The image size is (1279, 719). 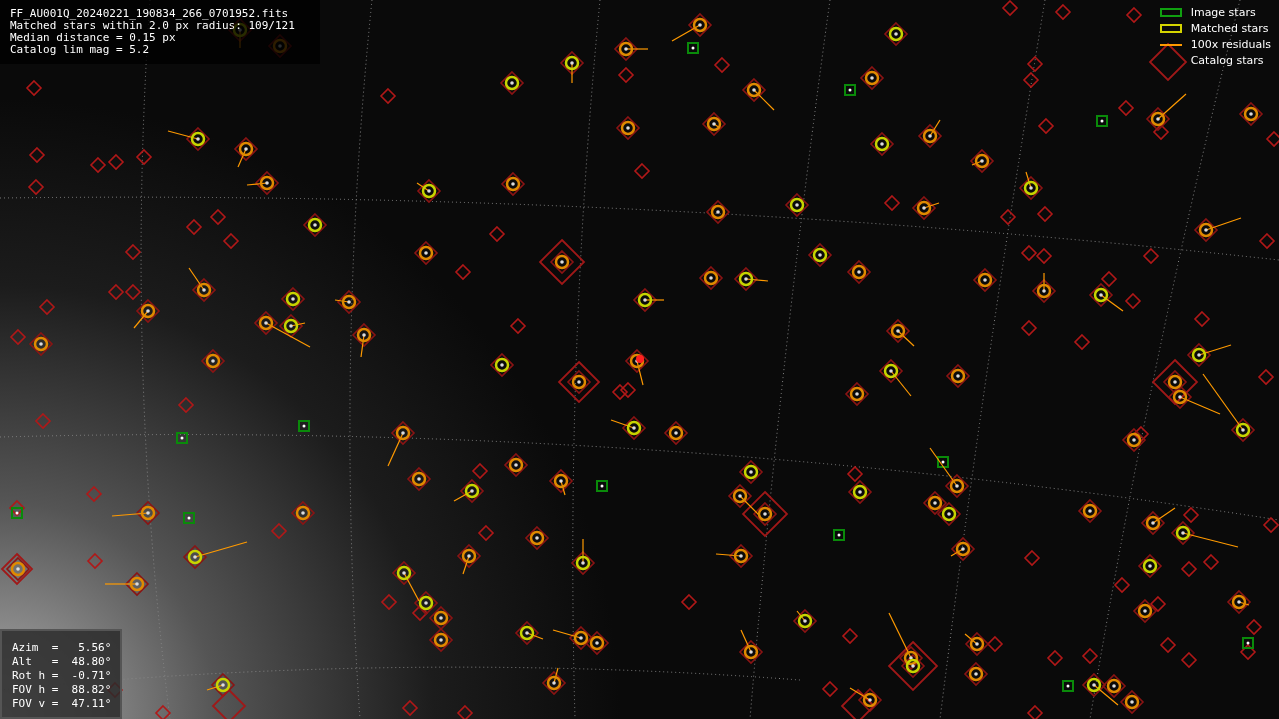 What do you see at coordinates (80, 50) in the screenshot?
I see `info-text: Catalog lim mag = 5.2` at bounding box center [80, 50].